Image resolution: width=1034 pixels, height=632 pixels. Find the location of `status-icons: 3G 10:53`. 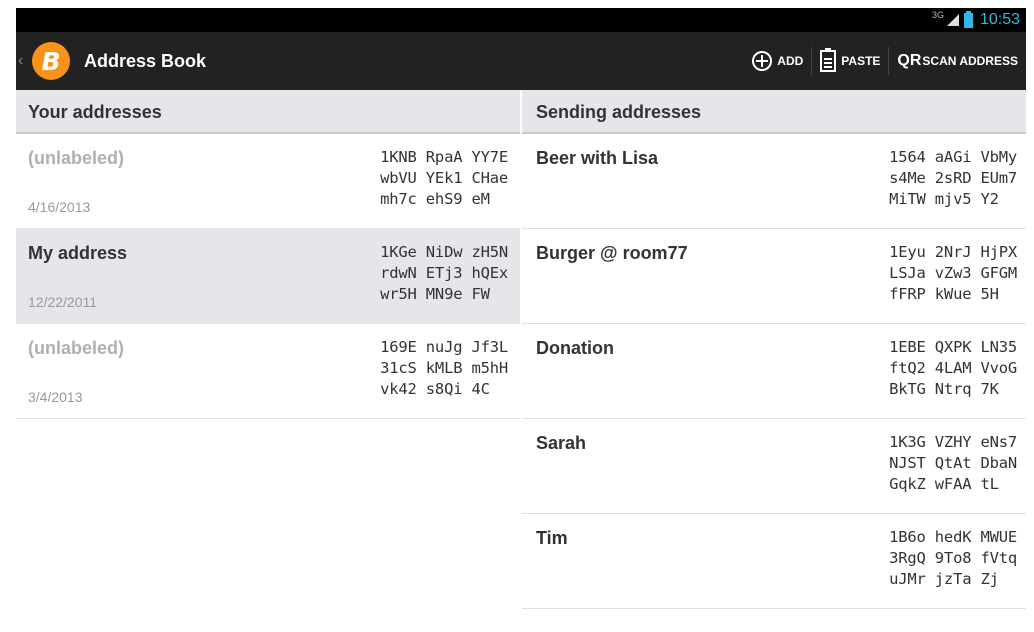

status-icons: 3G 10:53 is located at coordinates (975, 19).